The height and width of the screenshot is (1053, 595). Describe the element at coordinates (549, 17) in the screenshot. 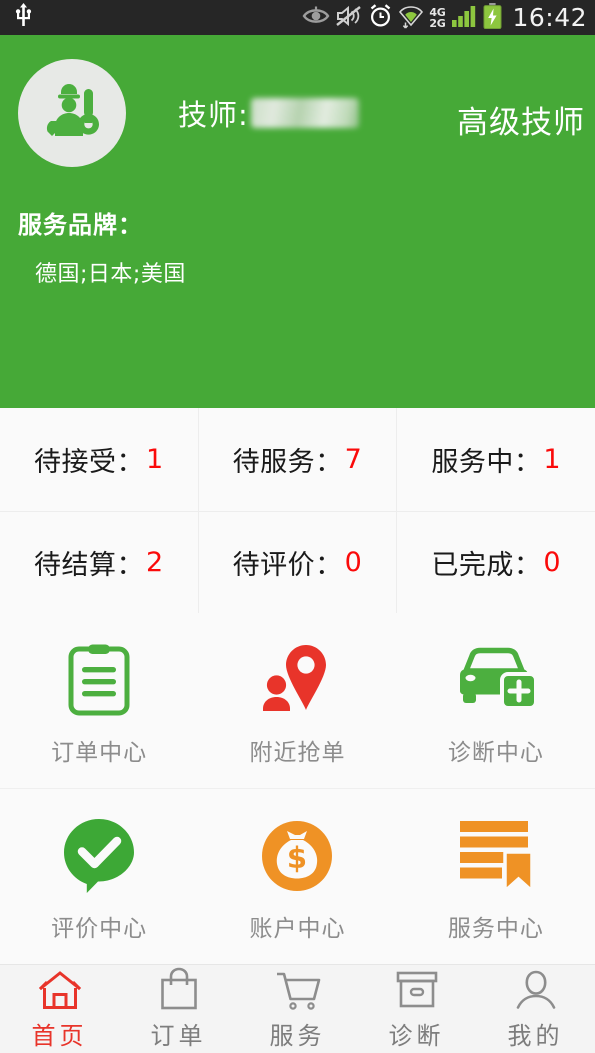

I see `status-bar-clock: 16:42` at that location.